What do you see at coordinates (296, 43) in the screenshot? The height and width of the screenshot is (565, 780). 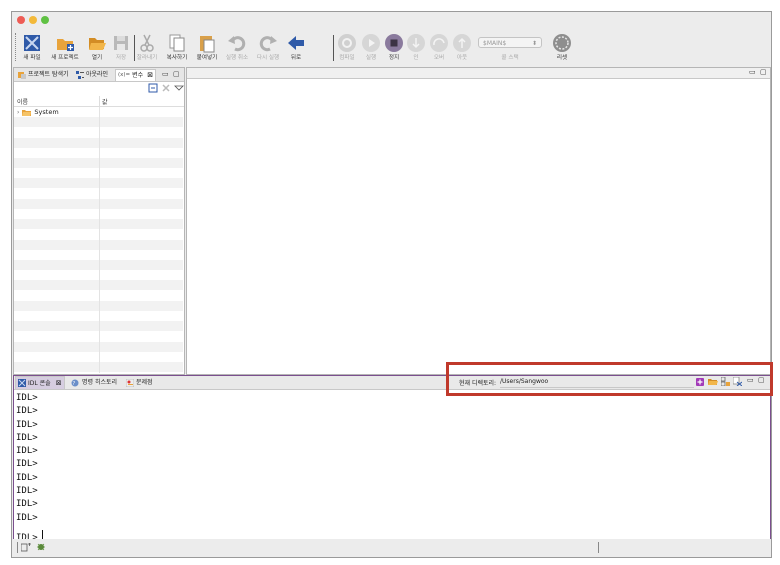 I see `back-arrow-icon` at bounding box center [296, 43].